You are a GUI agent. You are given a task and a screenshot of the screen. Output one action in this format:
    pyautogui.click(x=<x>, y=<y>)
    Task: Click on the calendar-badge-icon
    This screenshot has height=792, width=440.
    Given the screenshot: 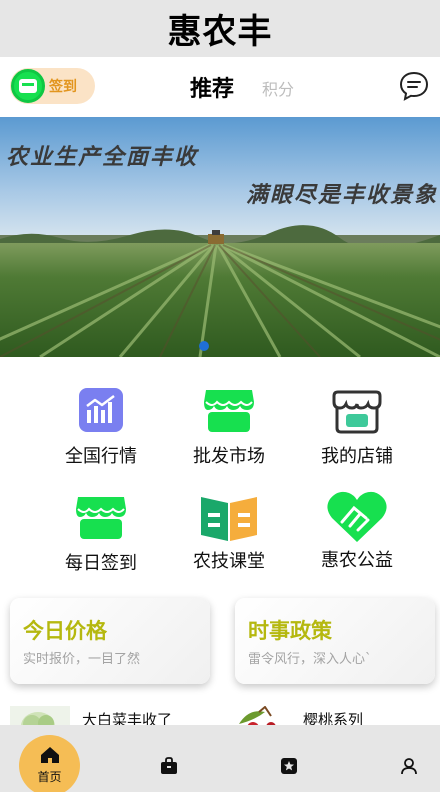 What is the action you would take?
    pyautogui.click(x=28, y=86)
    